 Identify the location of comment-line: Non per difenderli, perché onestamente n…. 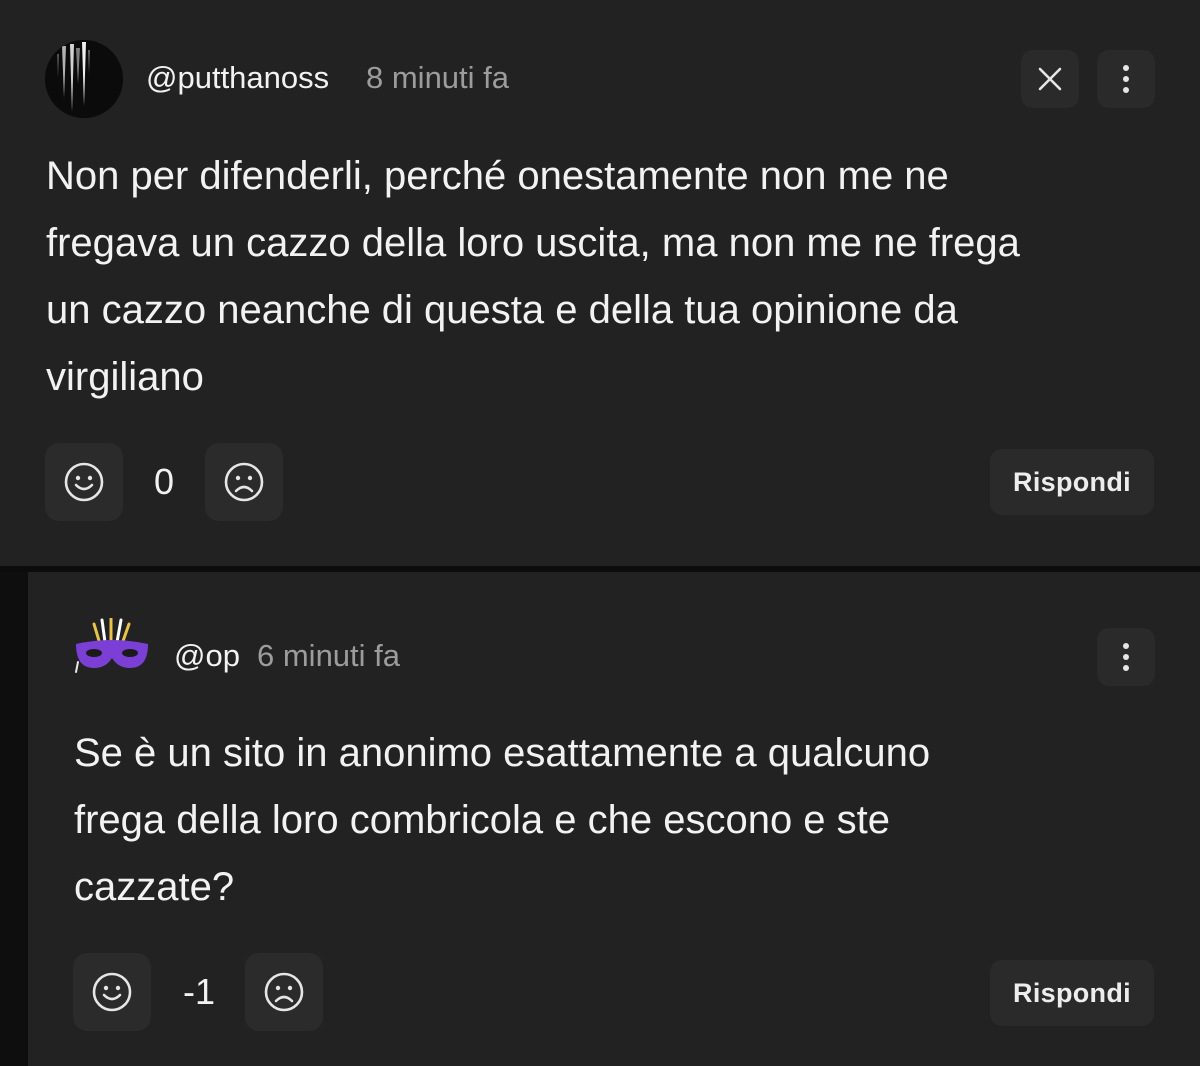
(497, 176).